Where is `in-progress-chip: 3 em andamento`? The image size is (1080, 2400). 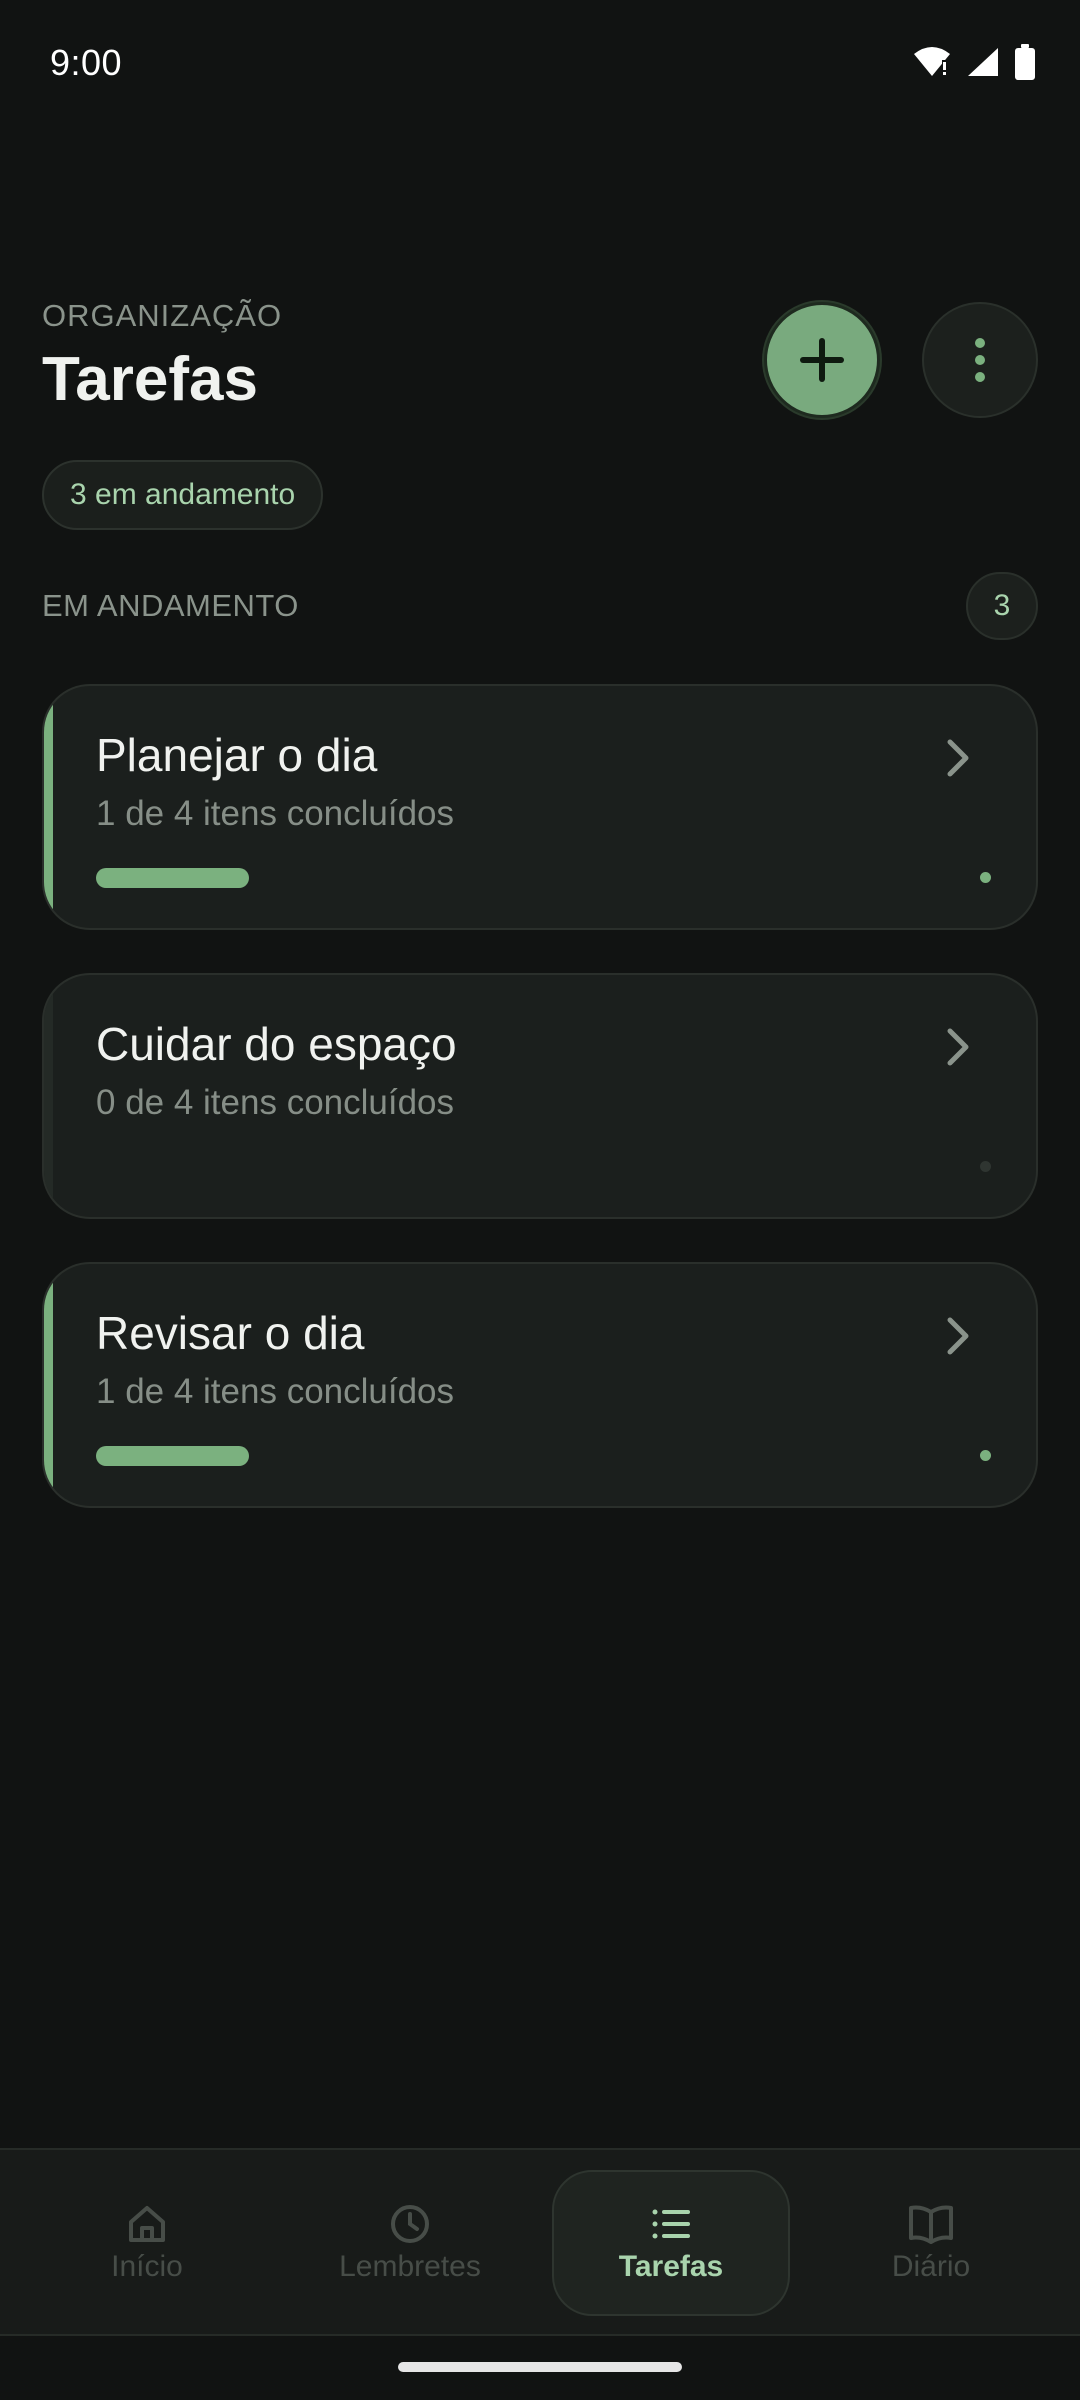
in-progress-chip: 3 em andamento is located at coordinates (183, 495).